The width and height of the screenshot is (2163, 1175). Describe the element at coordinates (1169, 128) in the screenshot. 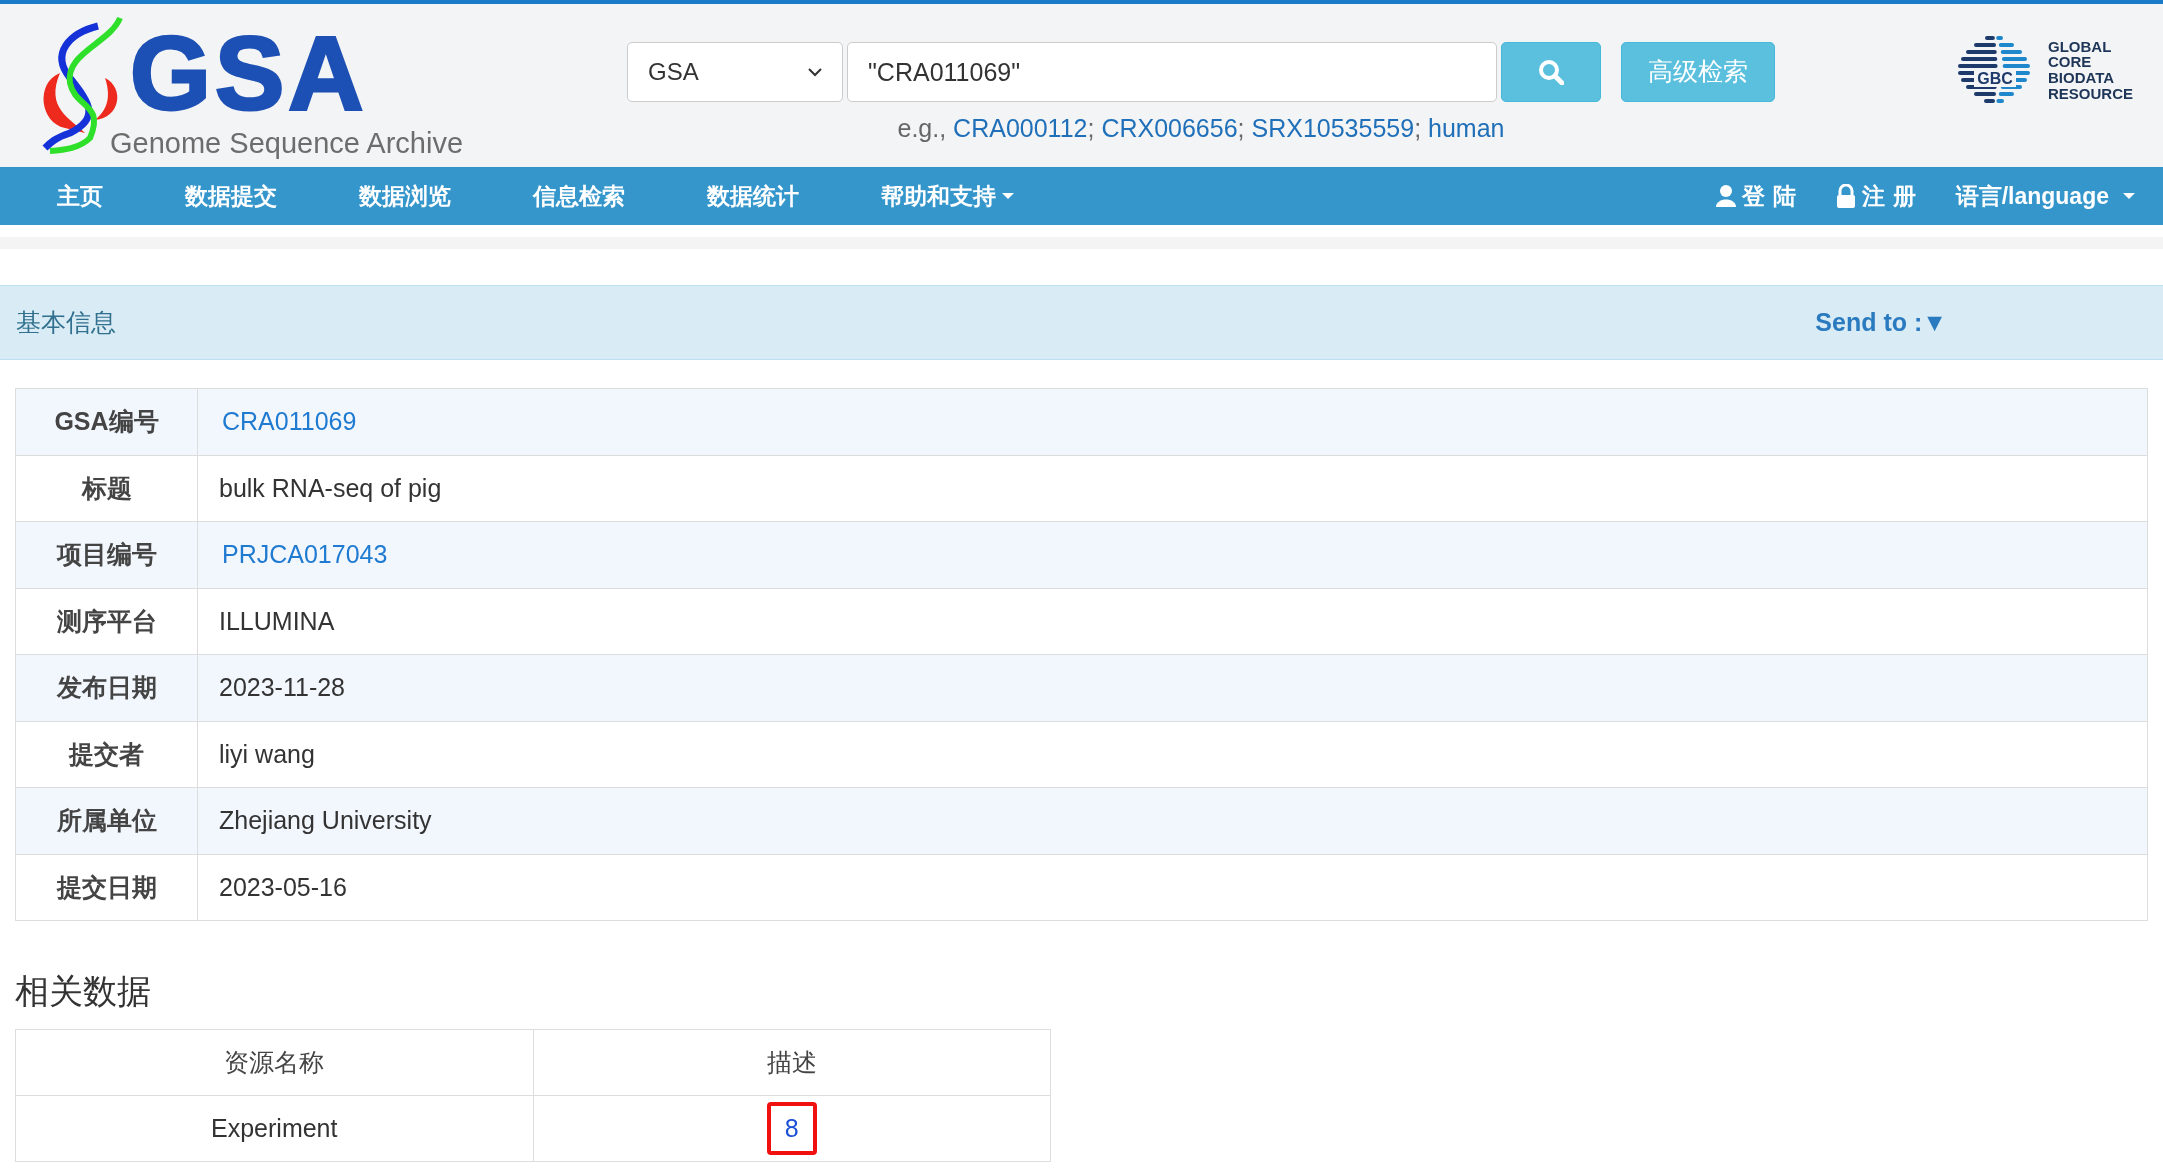

I see `example-link: CRX006656` at that location.